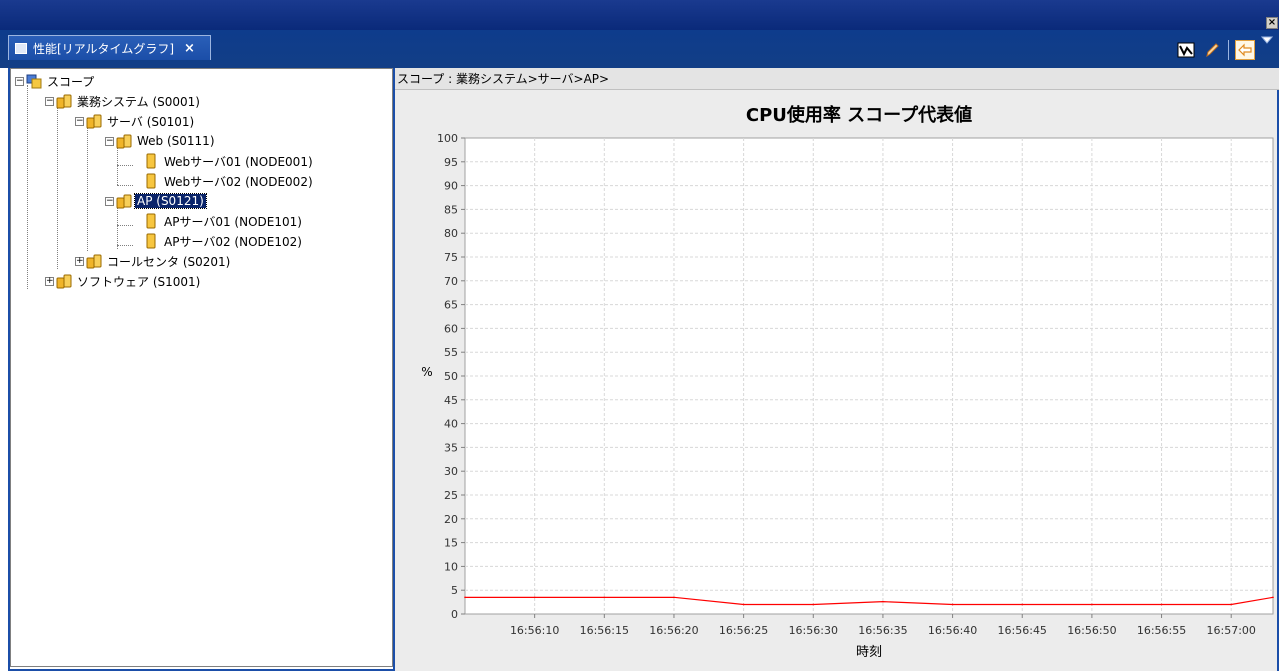 The width and height of the screenshot is (1279, 671). I want to click on tab-performance-realtime-graph: 性能[リアルタイムグラフ] ×, so click(109, 47).